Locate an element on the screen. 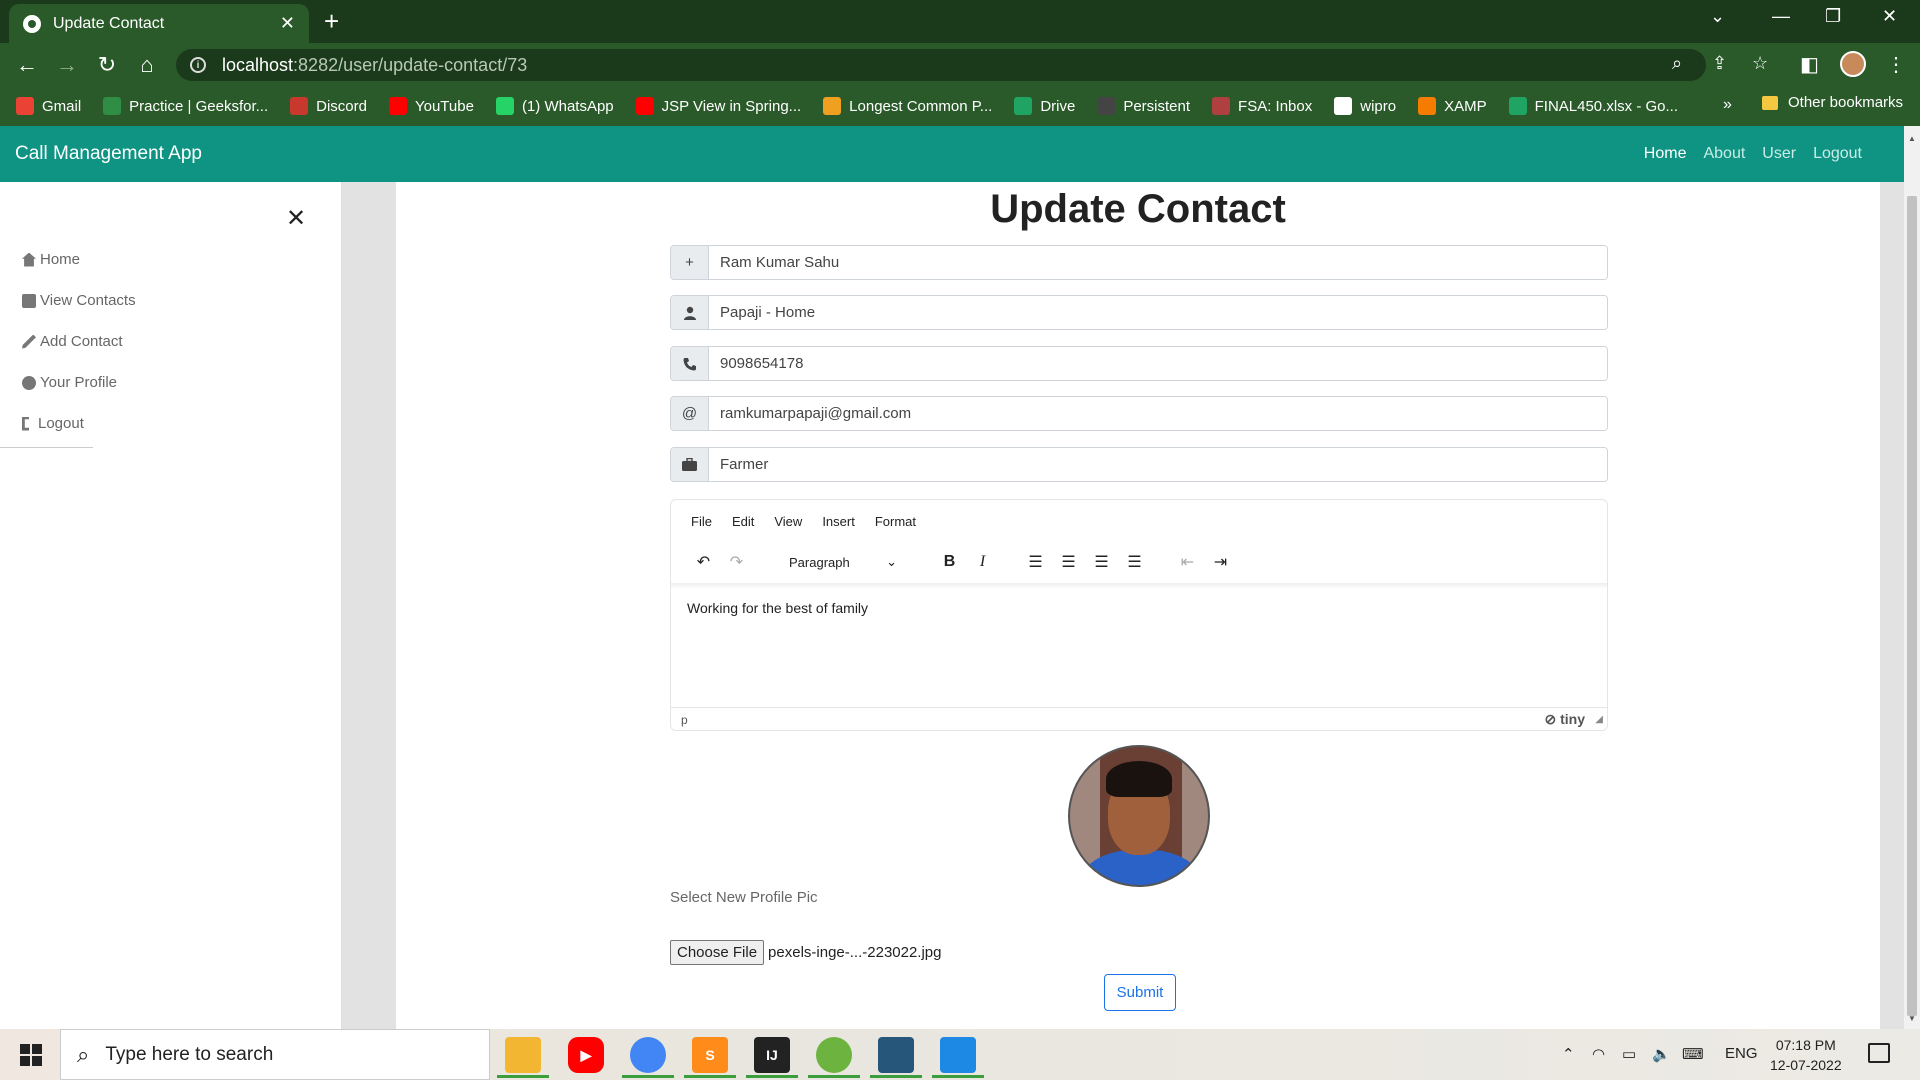 This screenshot has height=1080, width=1920. sidebar-item-home: Home is located at coordinates (79, 259).